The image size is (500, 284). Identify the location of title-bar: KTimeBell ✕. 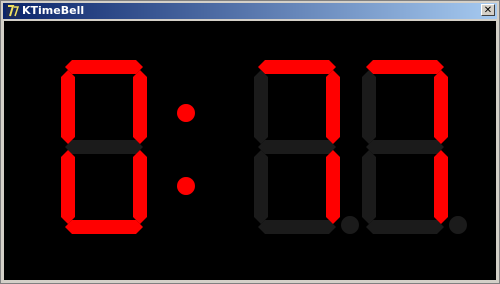
(250, 11).